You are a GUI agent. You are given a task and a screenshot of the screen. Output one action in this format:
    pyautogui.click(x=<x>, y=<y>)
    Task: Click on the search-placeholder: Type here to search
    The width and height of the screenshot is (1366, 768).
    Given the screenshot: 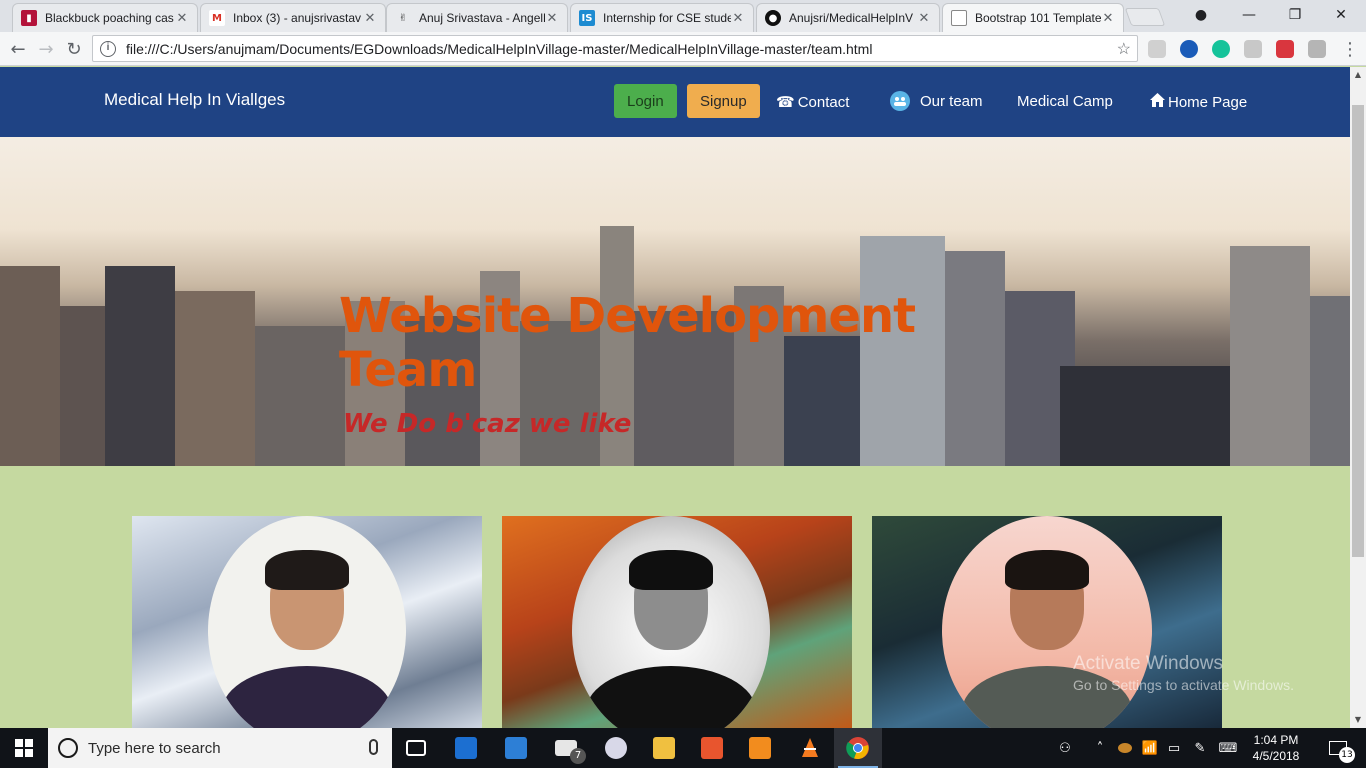 What is the action you would take?
    pyautogui.click(x=154, y=748)
    